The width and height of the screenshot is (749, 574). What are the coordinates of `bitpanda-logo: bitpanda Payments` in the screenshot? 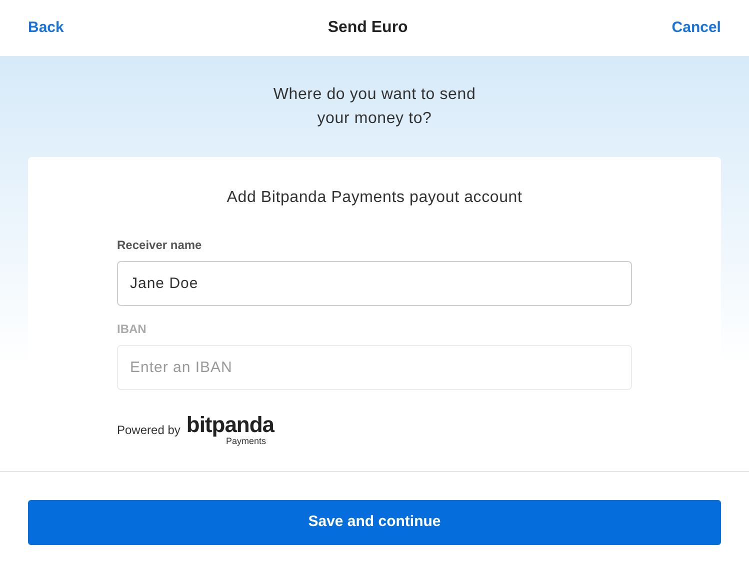 It's located at (230, 430).